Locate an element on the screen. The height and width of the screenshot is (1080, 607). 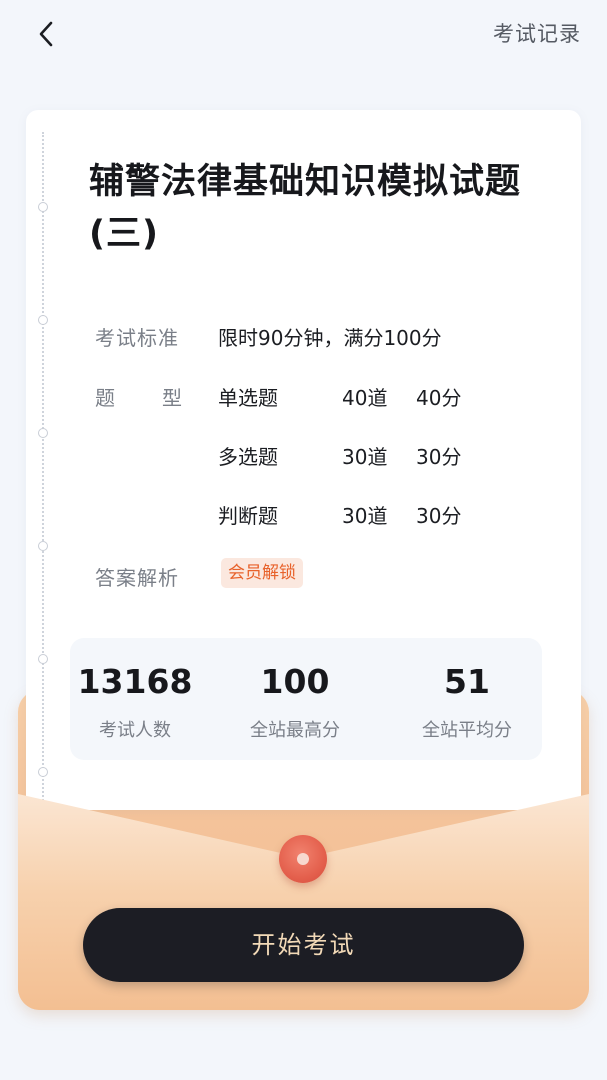
question-type-count: 40道 is located at coordinates (365, 398).